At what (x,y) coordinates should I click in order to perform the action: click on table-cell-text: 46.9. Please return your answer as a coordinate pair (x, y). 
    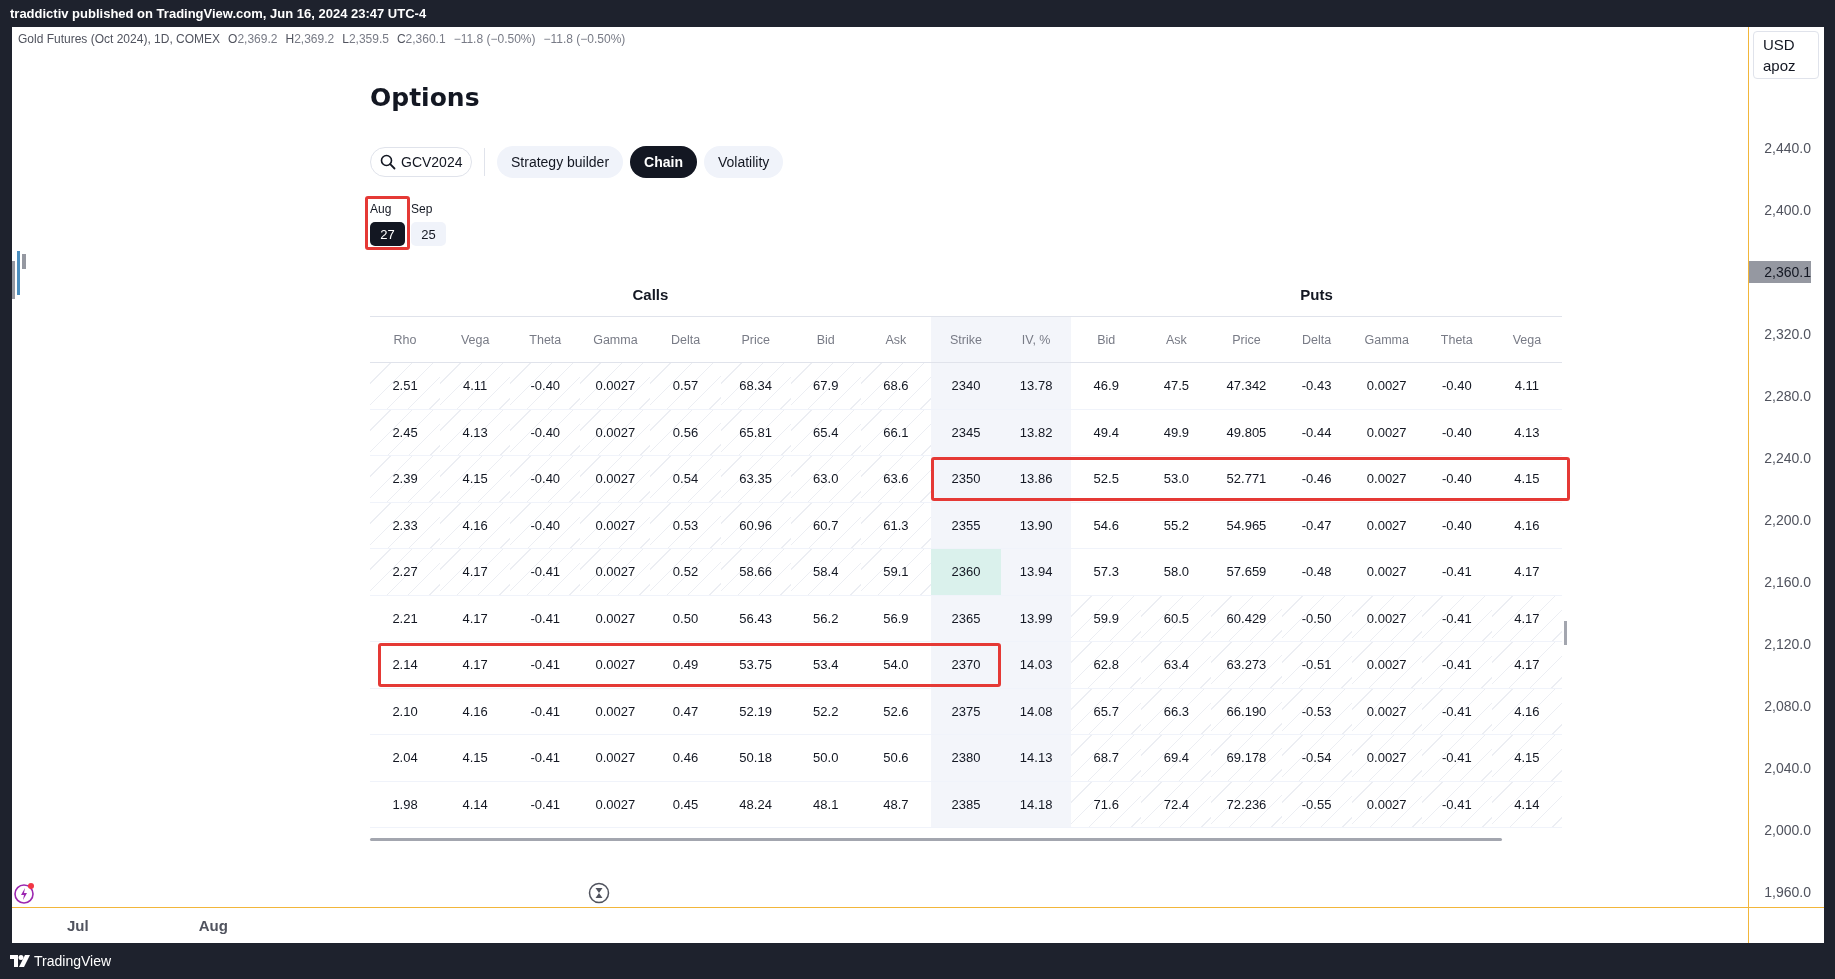
    Looking at the image, I should click on (1106, 386).